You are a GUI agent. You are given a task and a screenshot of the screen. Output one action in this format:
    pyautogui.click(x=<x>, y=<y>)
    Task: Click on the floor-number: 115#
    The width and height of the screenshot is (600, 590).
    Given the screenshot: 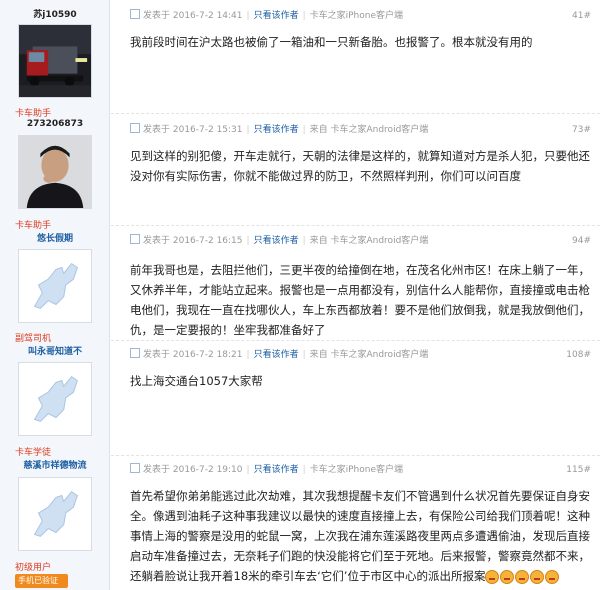 What is the action you would take?
    pyautogui.click(x=578, y=470)
    